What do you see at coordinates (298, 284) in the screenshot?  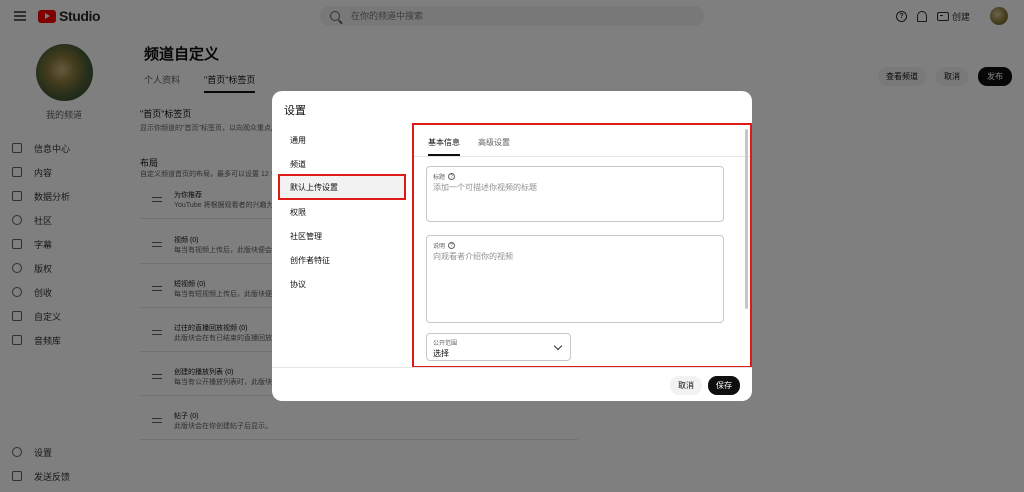 I see `settings-nav-agreements: 协议` at bounding box center [298, 284].